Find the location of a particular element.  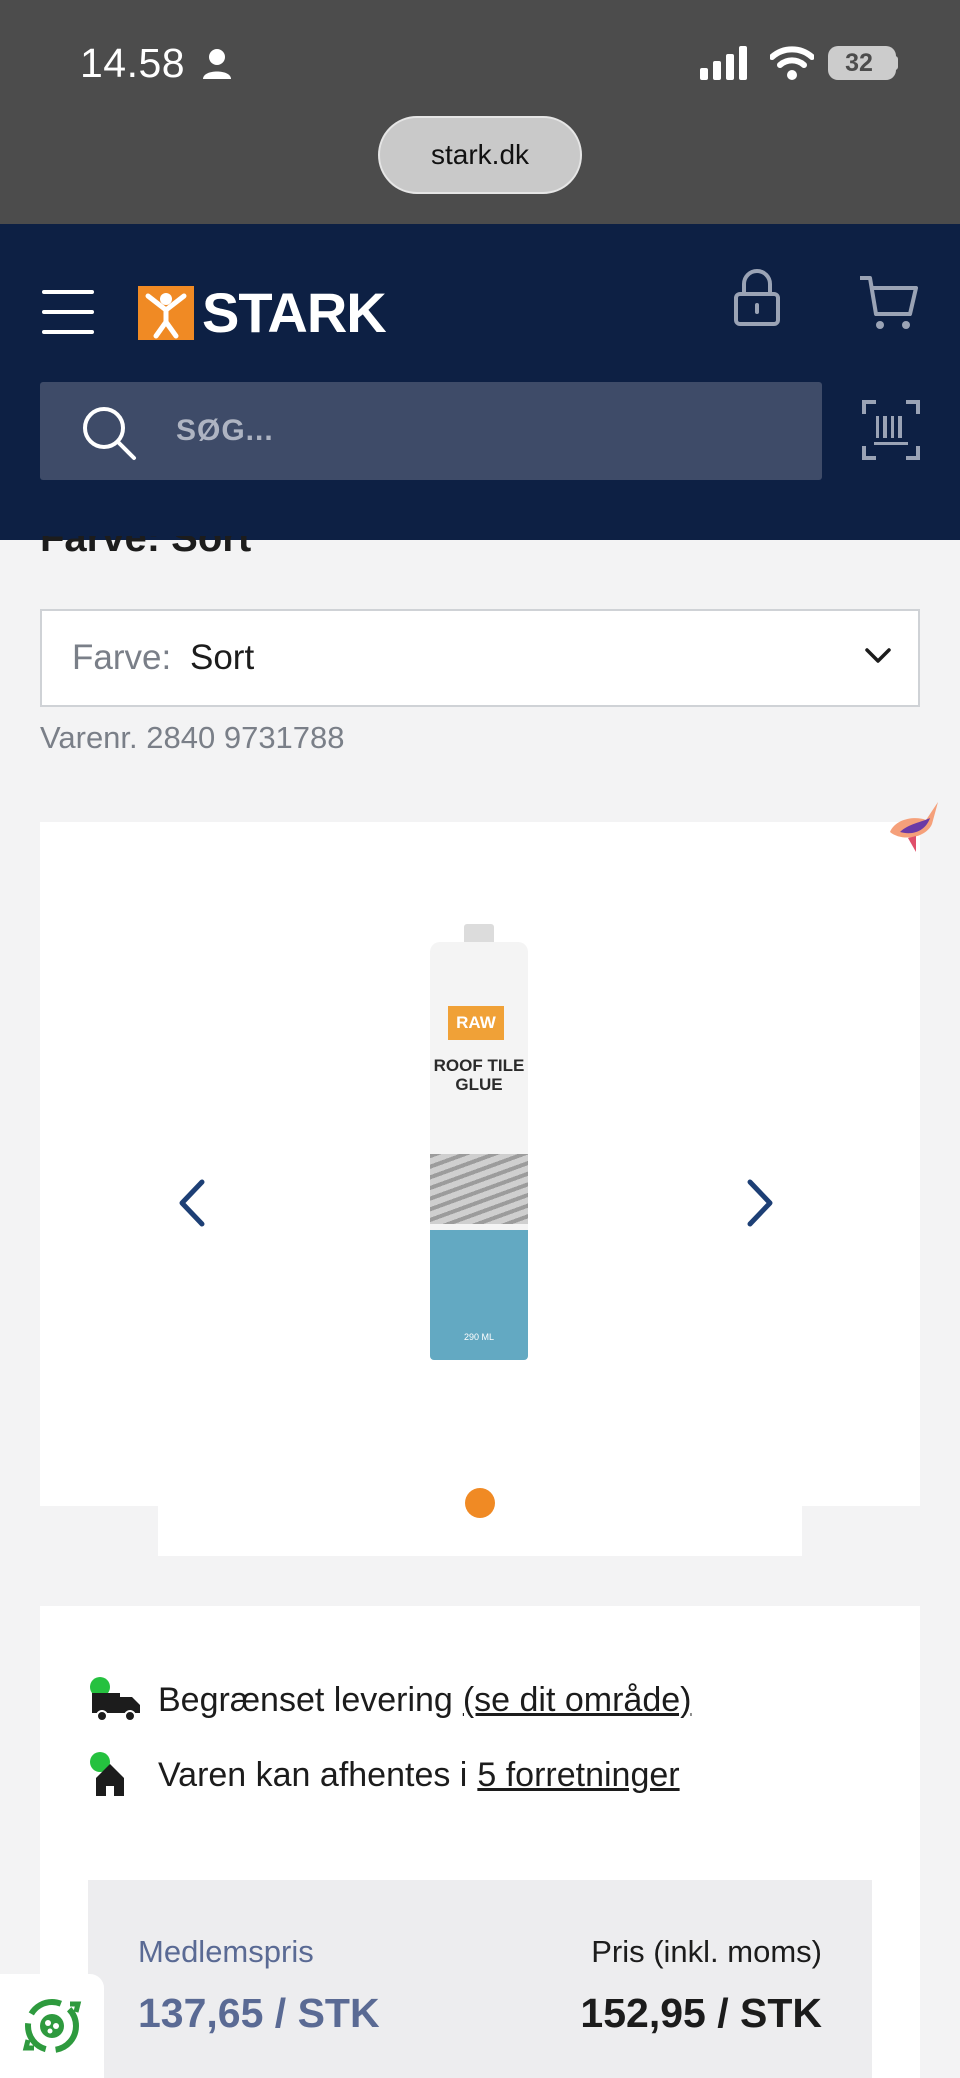

roof-illustration is located at coordinates (479, 1189).